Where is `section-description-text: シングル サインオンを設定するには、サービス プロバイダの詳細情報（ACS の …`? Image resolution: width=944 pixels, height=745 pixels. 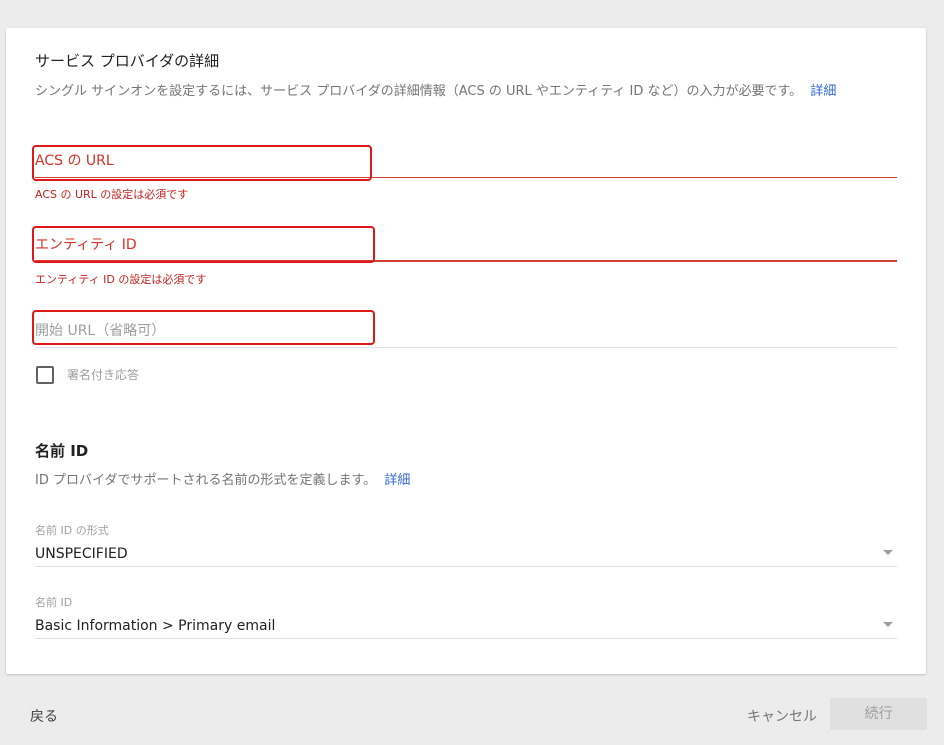
section-description-text: シングル サインオンを設定するには、サービス プロバイダの詳細情報（ACS の … is located at coordinates (419, 91).